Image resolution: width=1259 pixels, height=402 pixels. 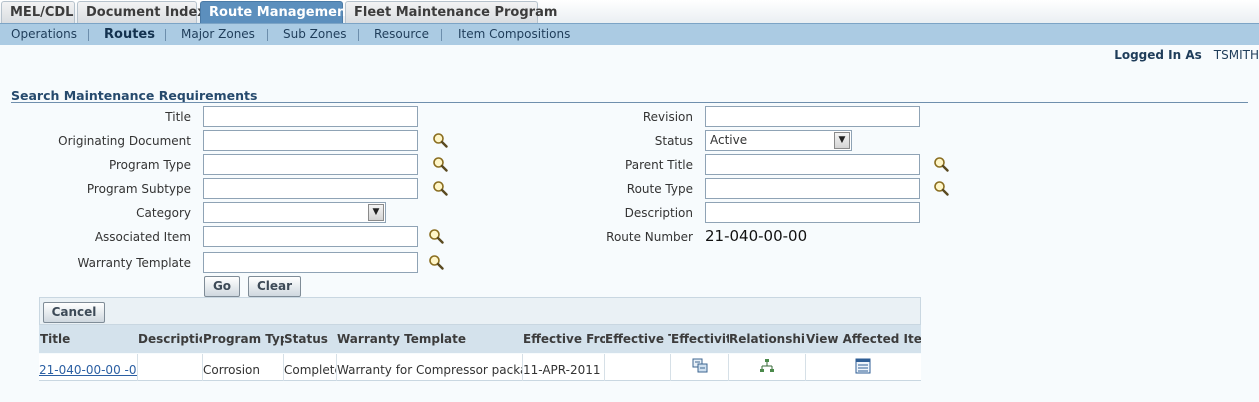 What do you see at coordinates (638, 367) in the screenshot?
I see `cell-effective-to` at bounding box center [638, 367].